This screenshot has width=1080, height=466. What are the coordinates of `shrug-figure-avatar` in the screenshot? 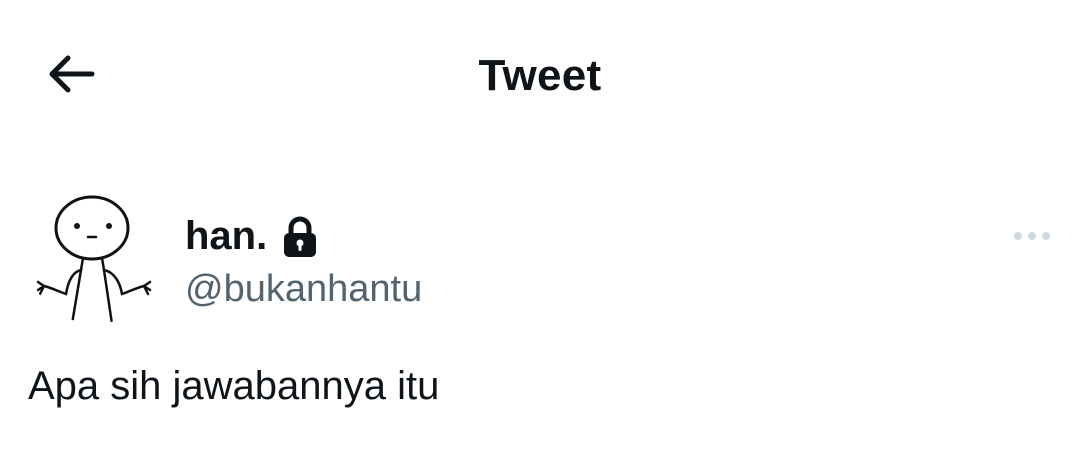 It's located at (94, 259).